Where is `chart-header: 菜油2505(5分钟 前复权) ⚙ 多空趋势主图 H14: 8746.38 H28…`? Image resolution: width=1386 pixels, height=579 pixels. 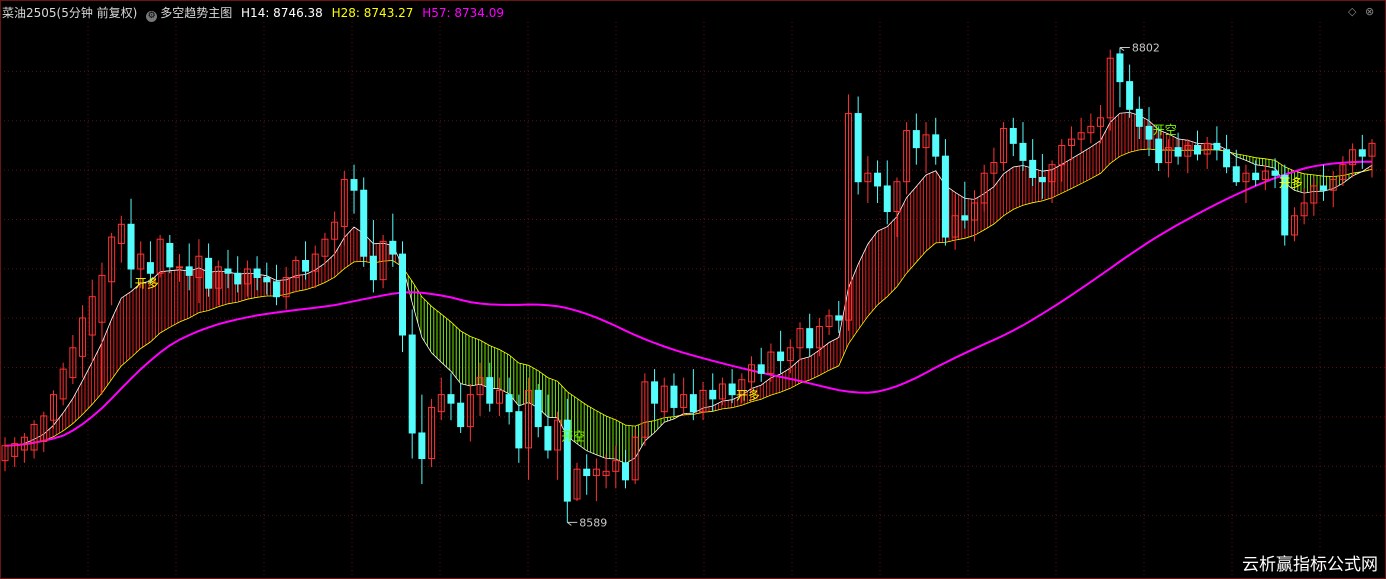 chart-header: 菜油2505(5分钟 前复权) ⚙ 多空趋势主图 H14: 8746.38 H28… is located at coordinates (255, 13).